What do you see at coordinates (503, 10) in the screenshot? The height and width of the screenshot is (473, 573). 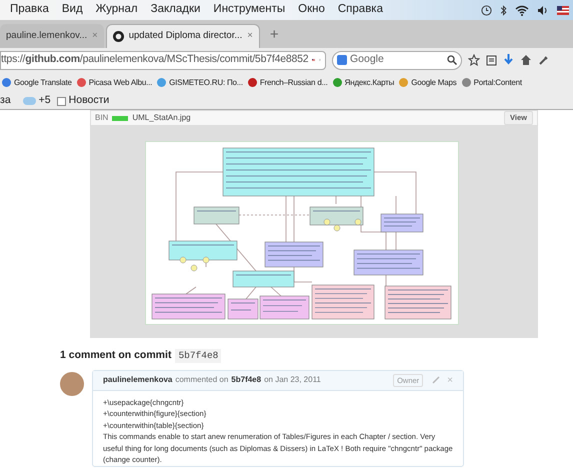 I see `bluetooth-icon` at bounding box center [503, 10].